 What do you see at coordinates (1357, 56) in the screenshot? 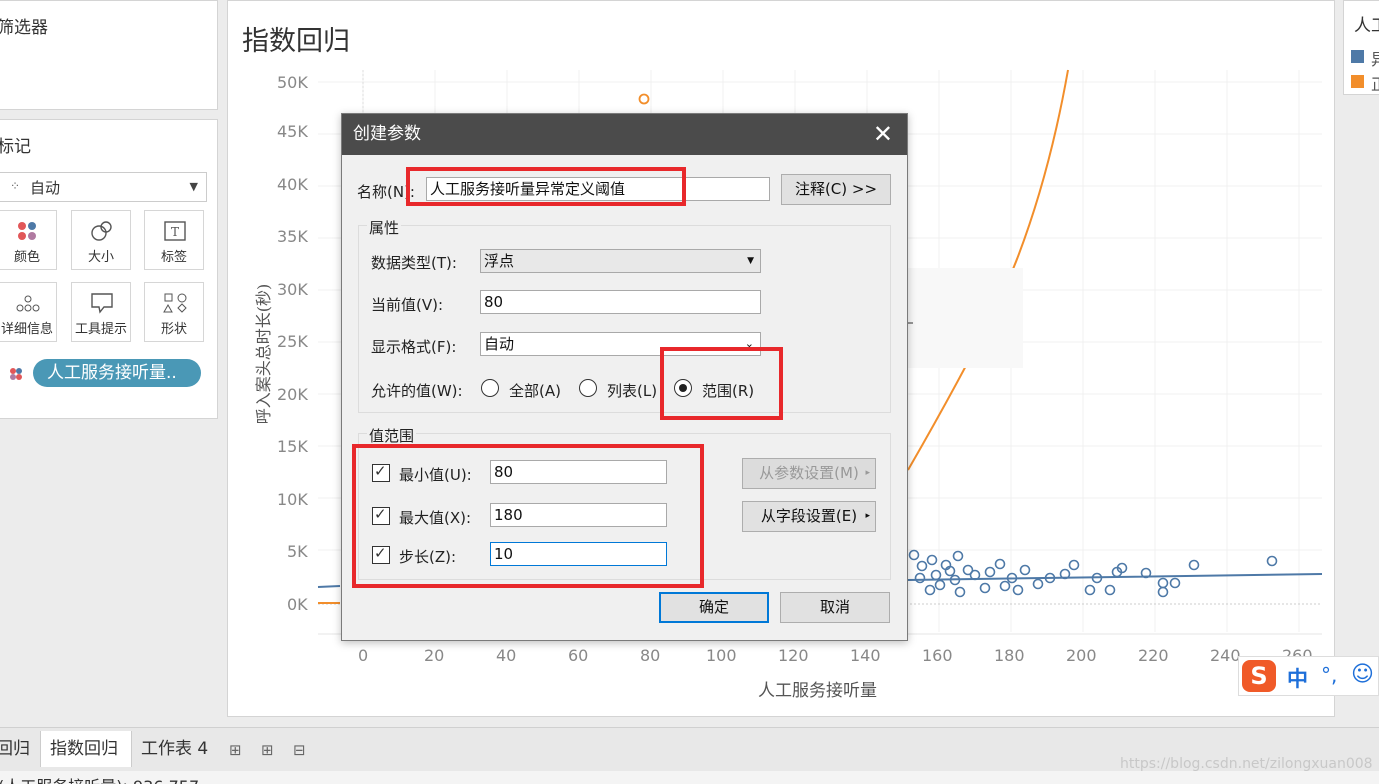
I see `legend-swatch-blue` at bounding box center [1357, 56].